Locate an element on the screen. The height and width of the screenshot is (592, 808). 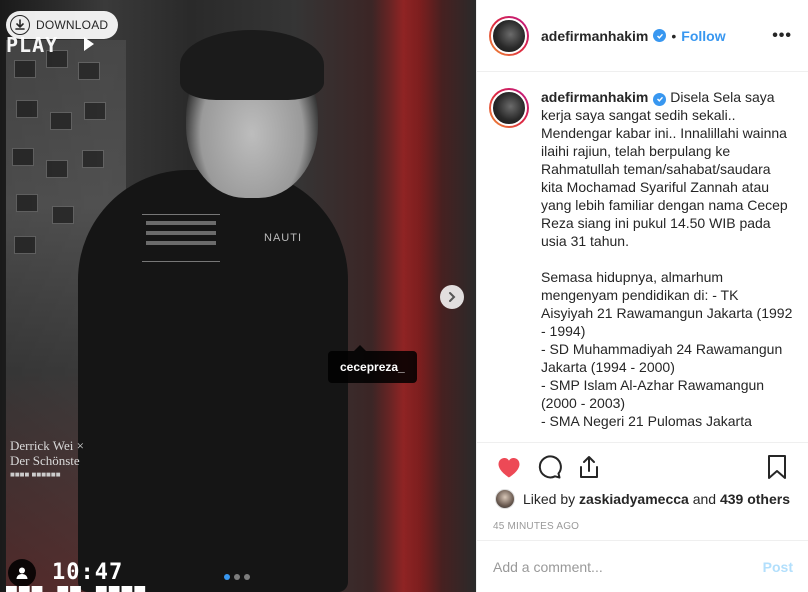
post-header: adefirmanhakim • Follow ••• is located at coordinates (642, 36).